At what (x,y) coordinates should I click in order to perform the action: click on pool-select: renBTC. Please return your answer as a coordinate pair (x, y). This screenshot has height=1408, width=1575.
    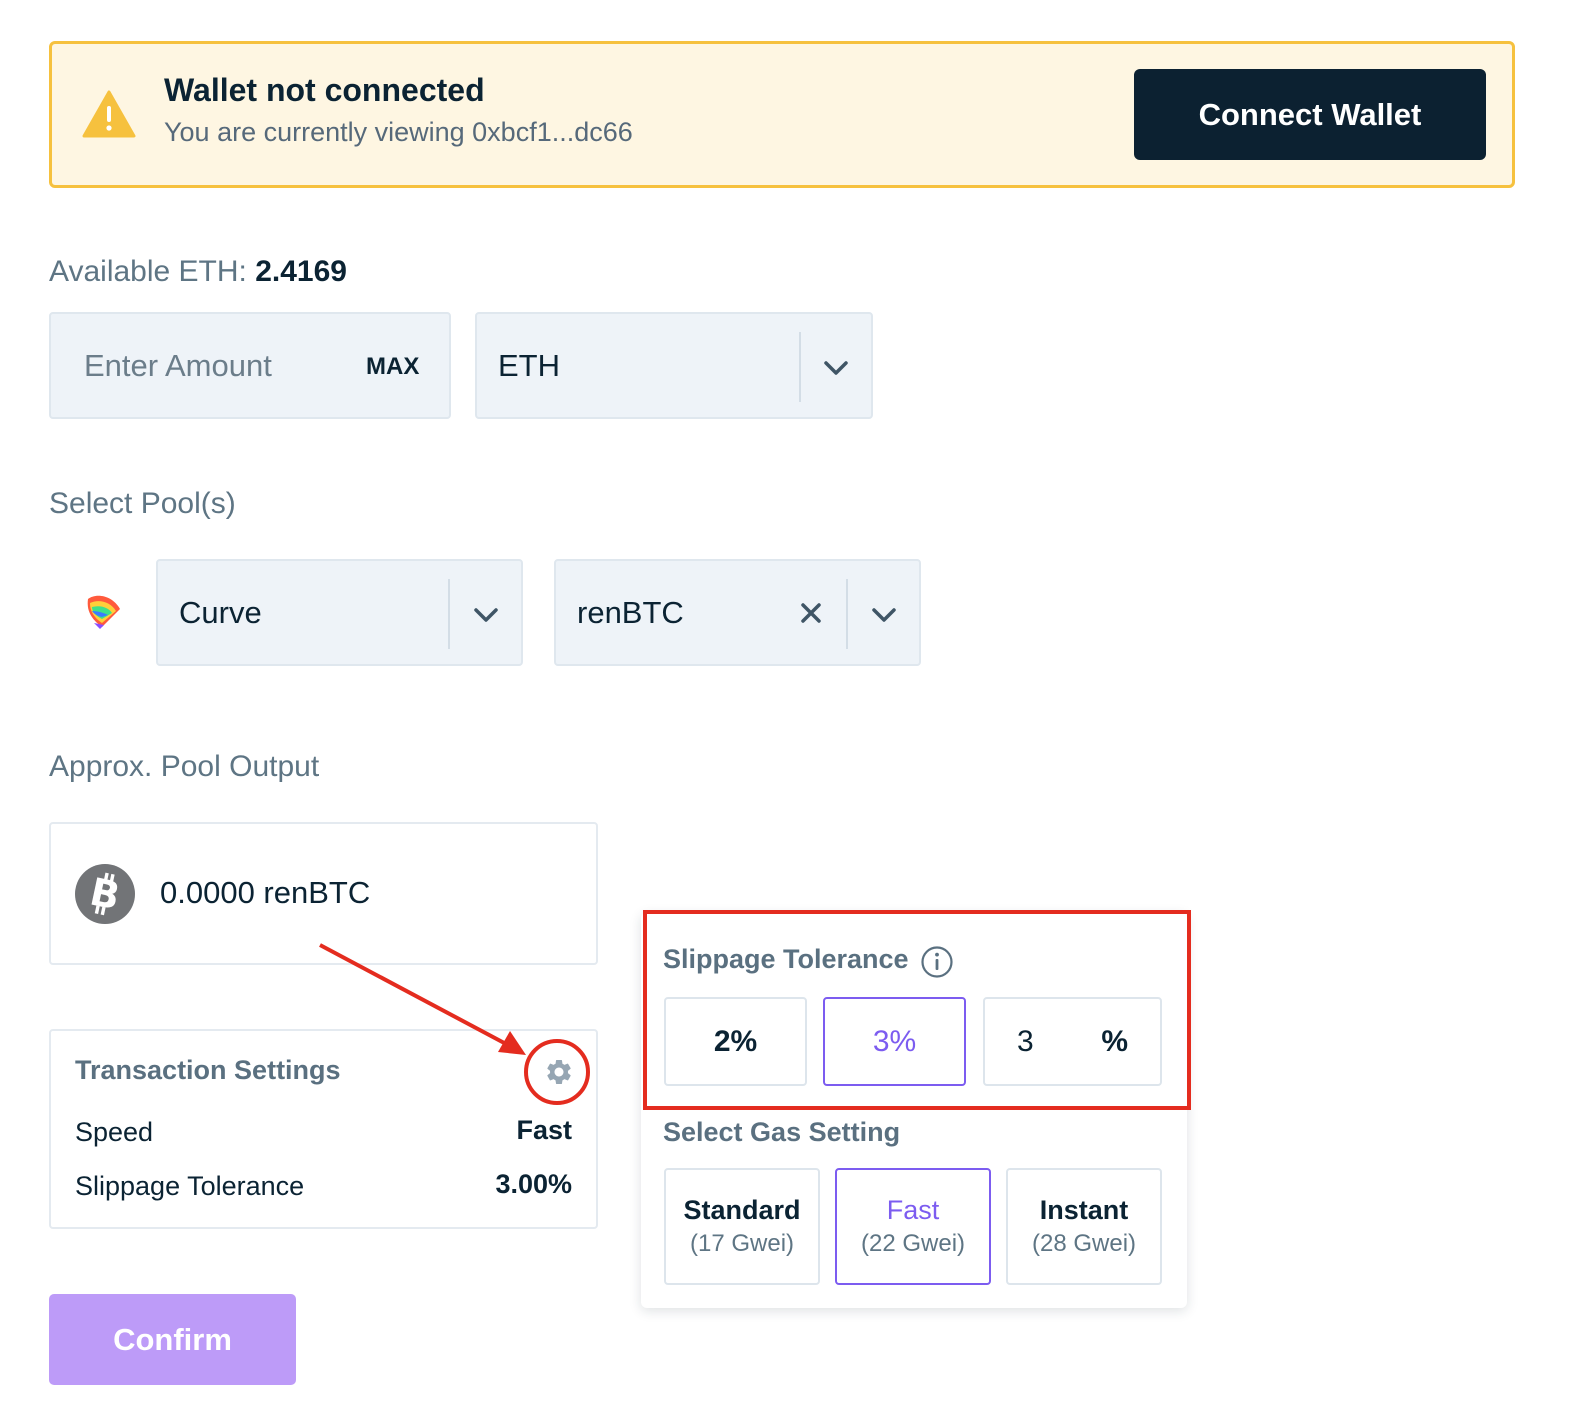
    Looking at the image, I should click on (737, 612).